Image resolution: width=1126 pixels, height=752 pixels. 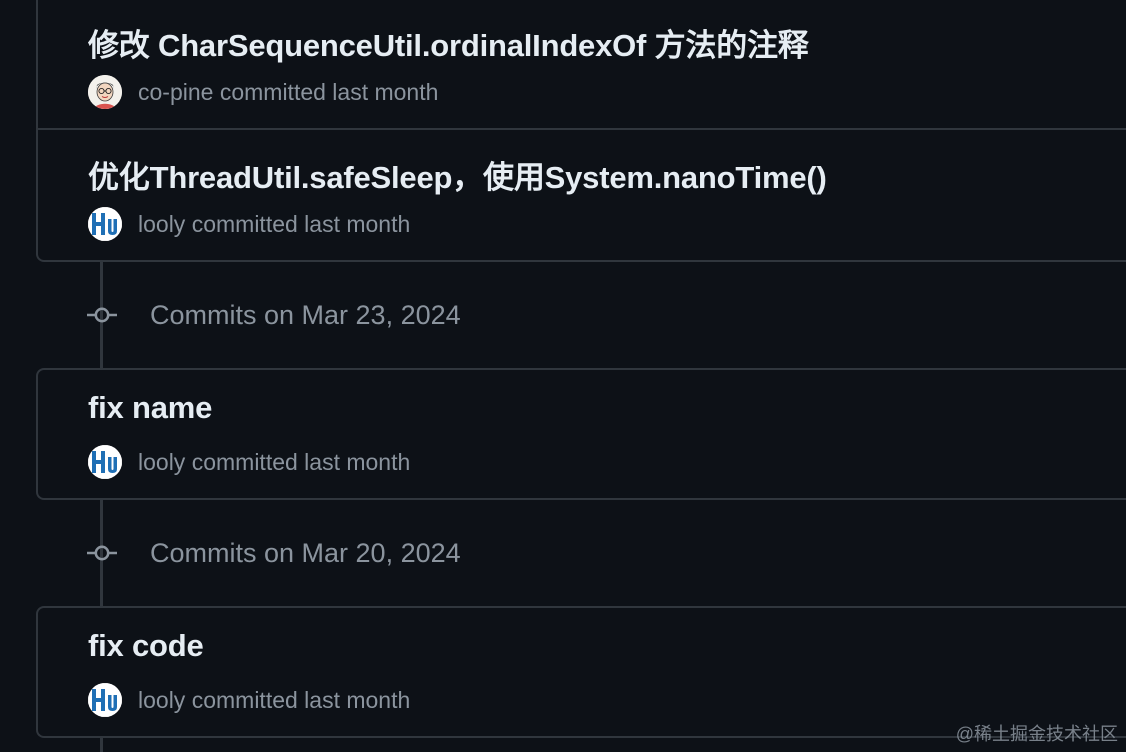 I want to click on commit-meta-text: co-pine committed last month, so click(x=288, y=92).